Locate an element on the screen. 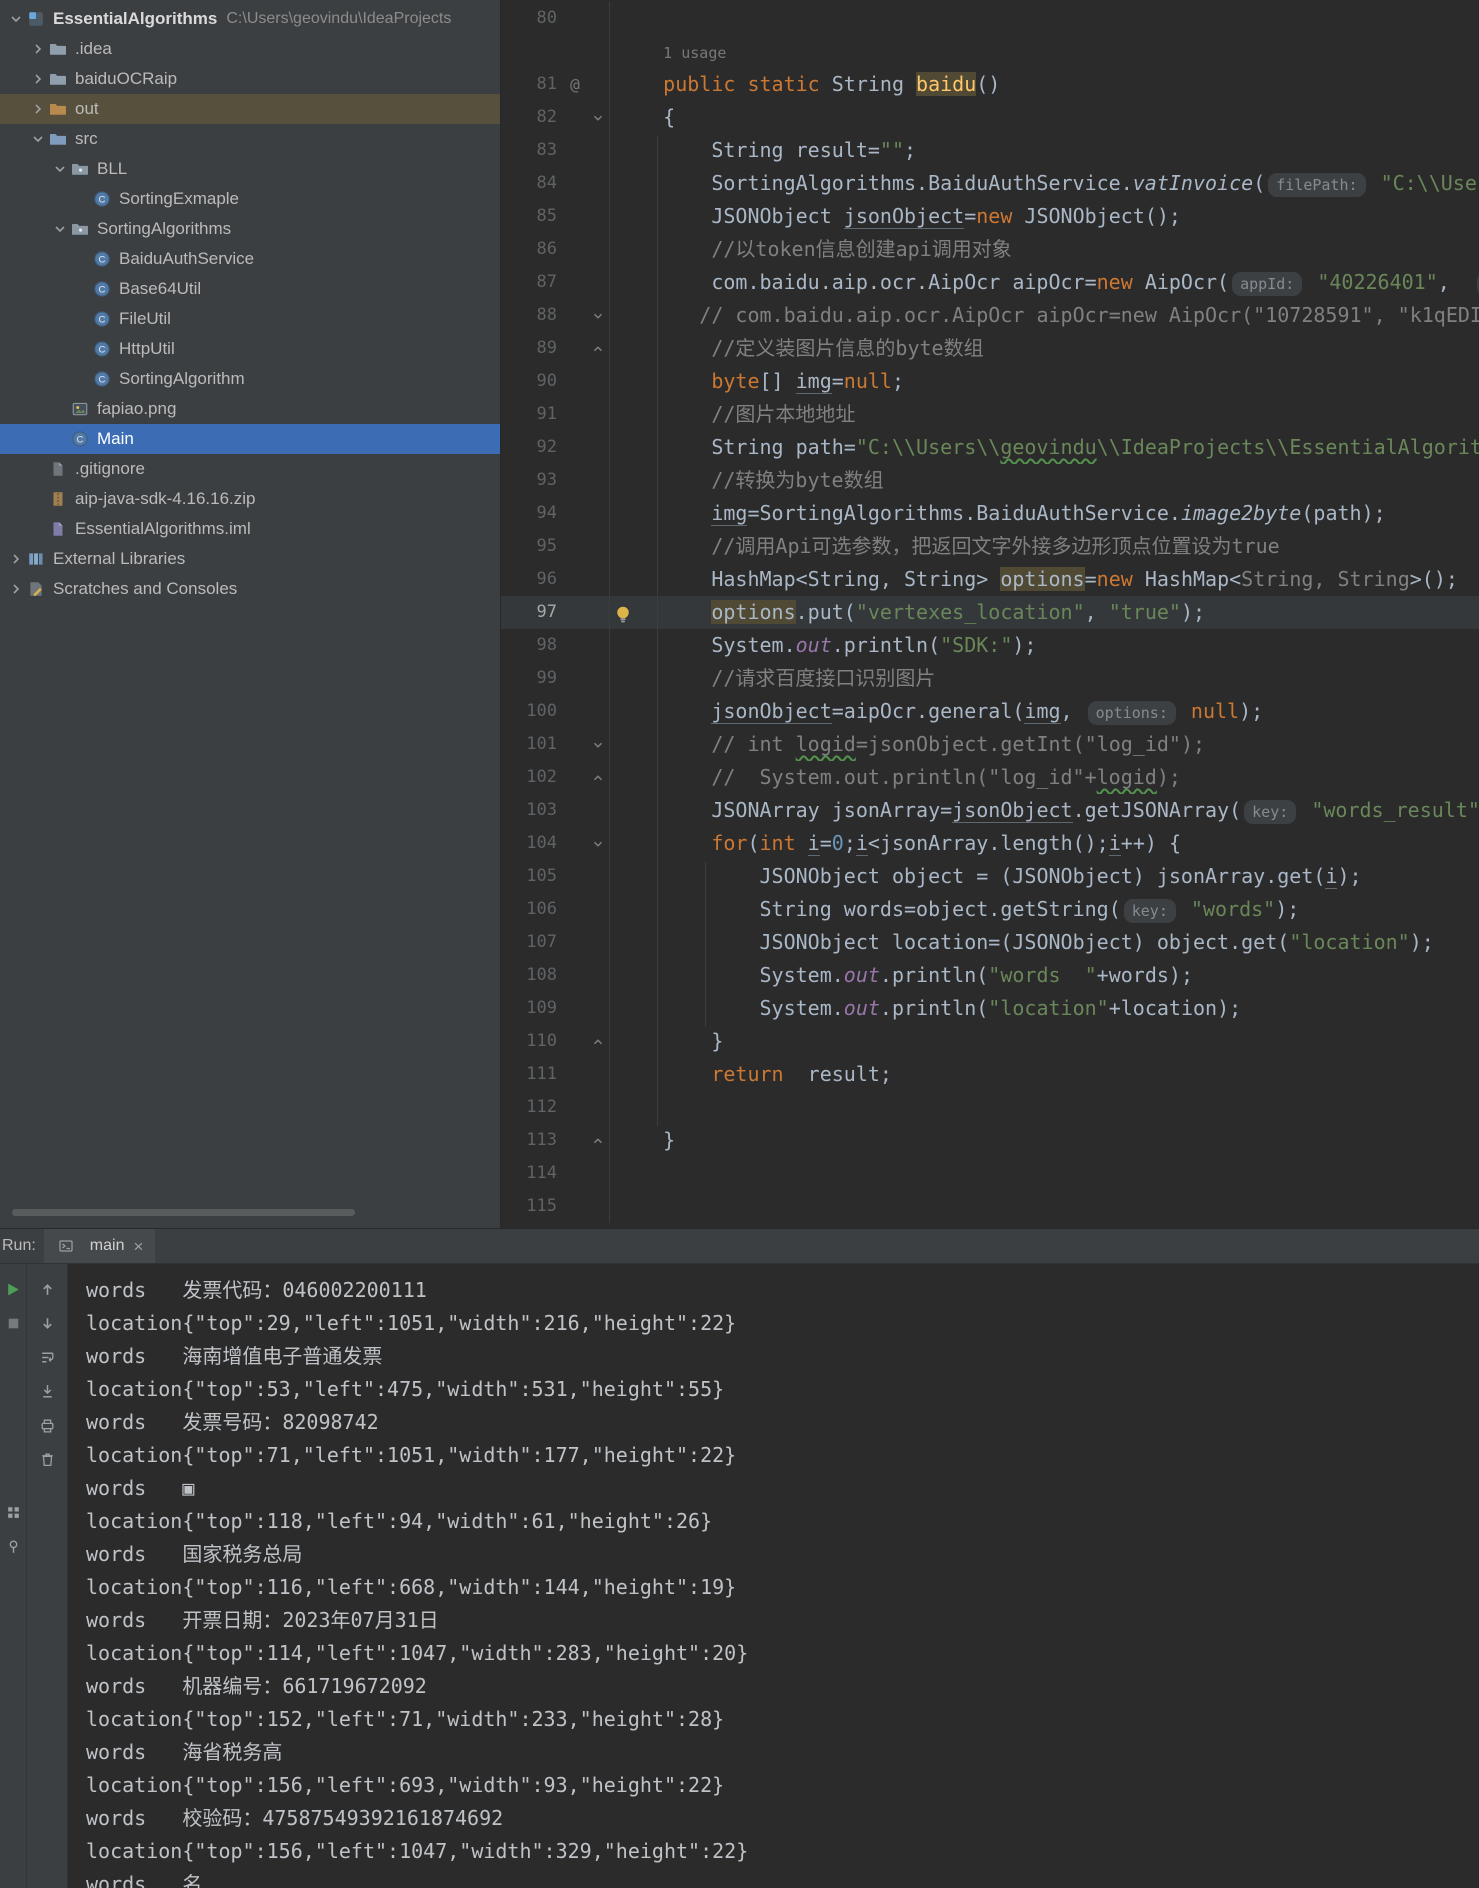  line-number: 102 is located at coordinates (532, 777).